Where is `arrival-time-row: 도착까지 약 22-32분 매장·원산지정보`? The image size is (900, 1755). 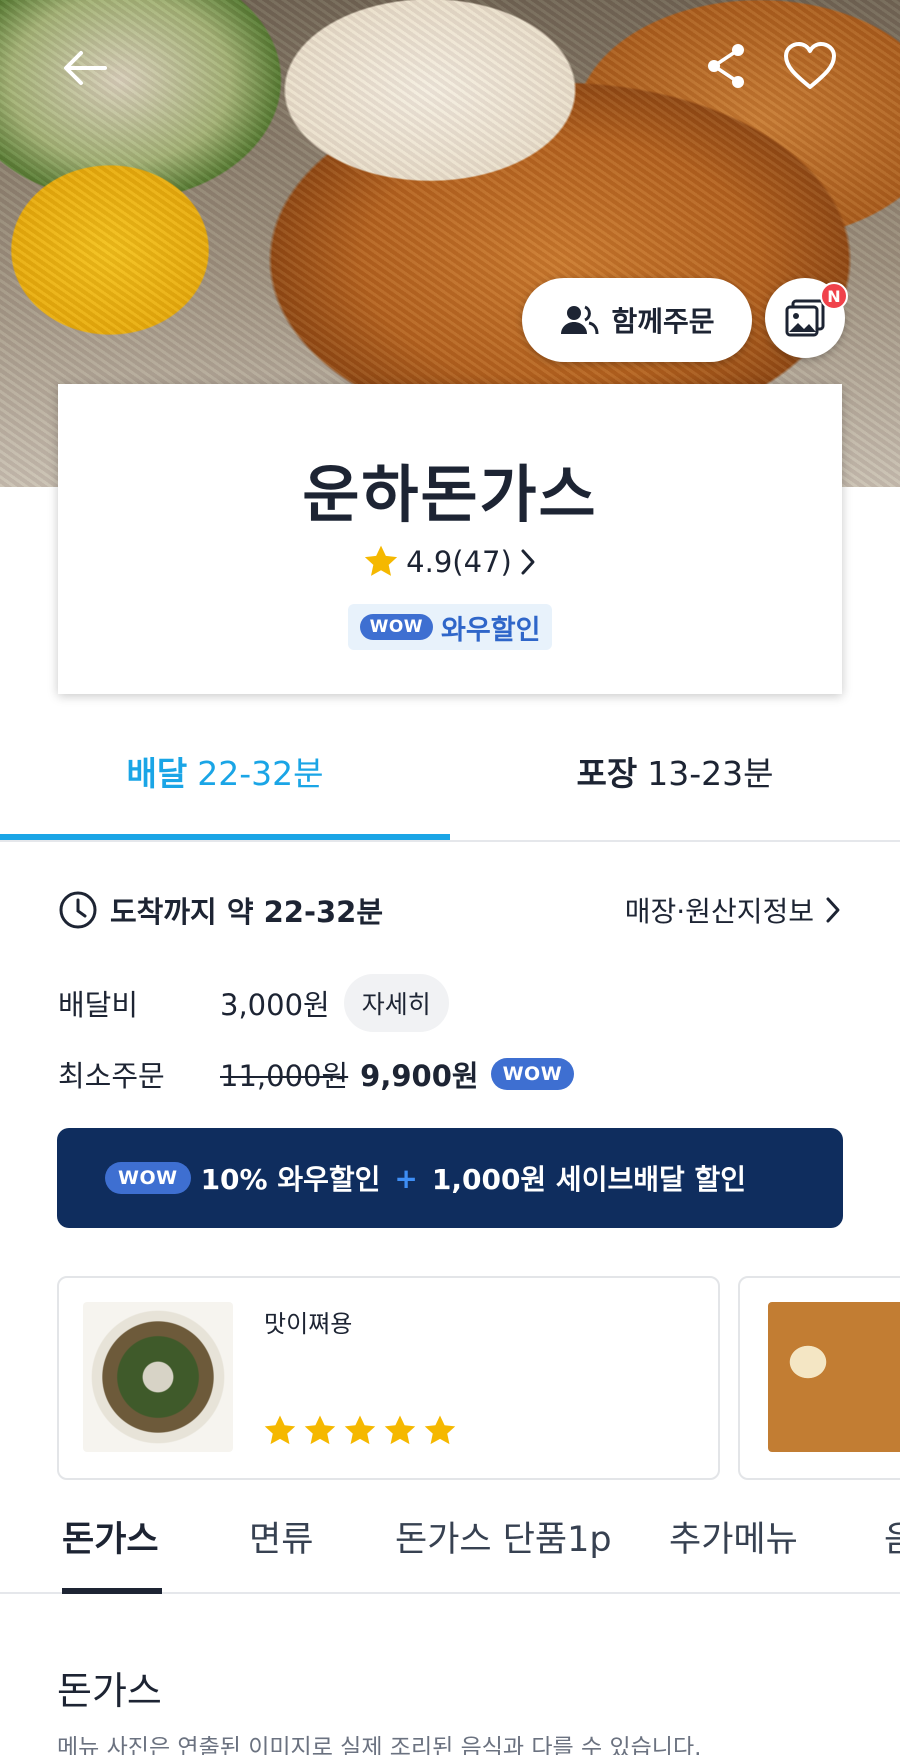
arrival-time-row: 도착까지 약 22-32분 매장·원산지정보 is located at coordinates (450, 910).